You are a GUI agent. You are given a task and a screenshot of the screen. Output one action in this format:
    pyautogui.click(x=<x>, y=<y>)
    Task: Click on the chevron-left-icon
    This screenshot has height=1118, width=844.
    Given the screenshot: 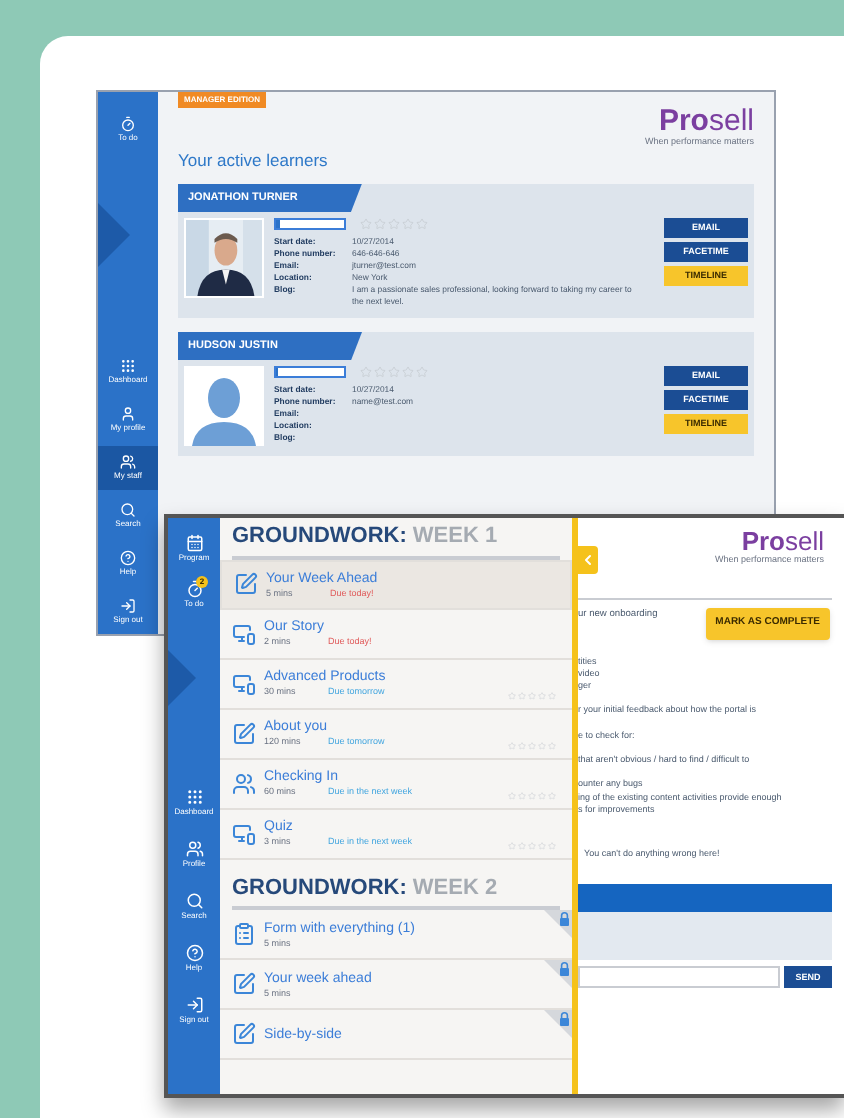 What is the action you would take?
    pyautogui.click(x=588, y=560)
    